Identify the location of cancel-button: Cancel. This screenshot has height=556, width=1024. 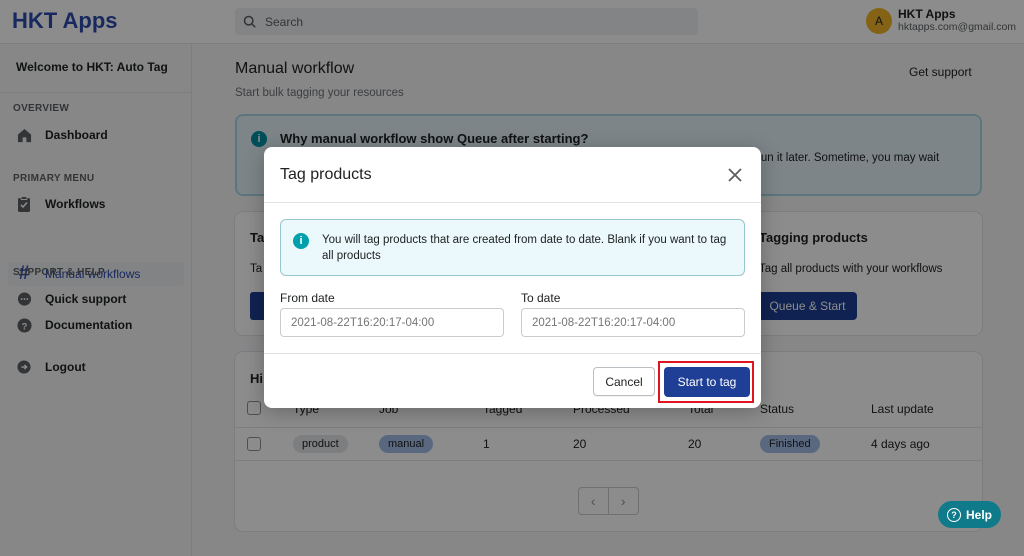
(624, 381).